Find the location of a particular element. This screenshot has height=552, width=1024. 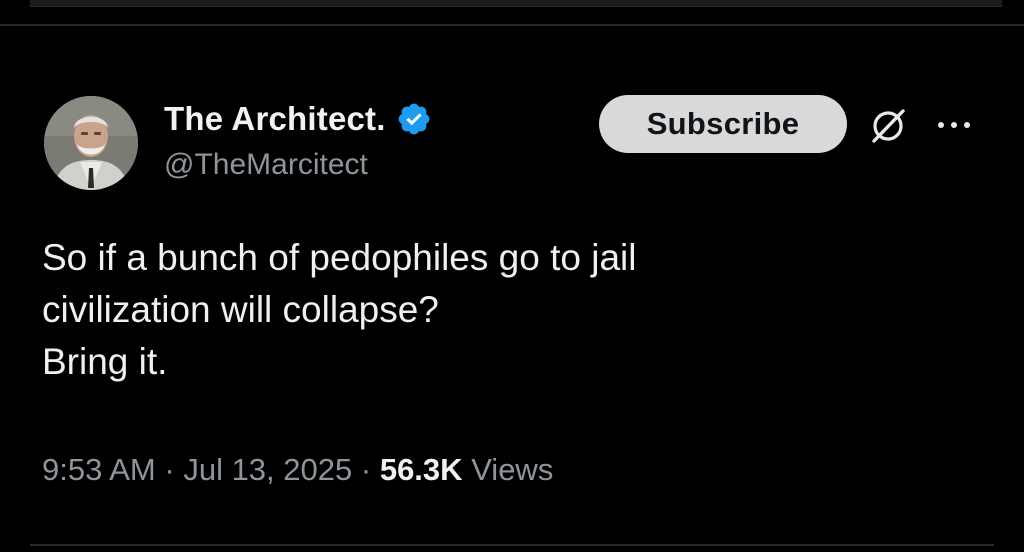

verified-badge-icon is located at coordinates (414, 119).